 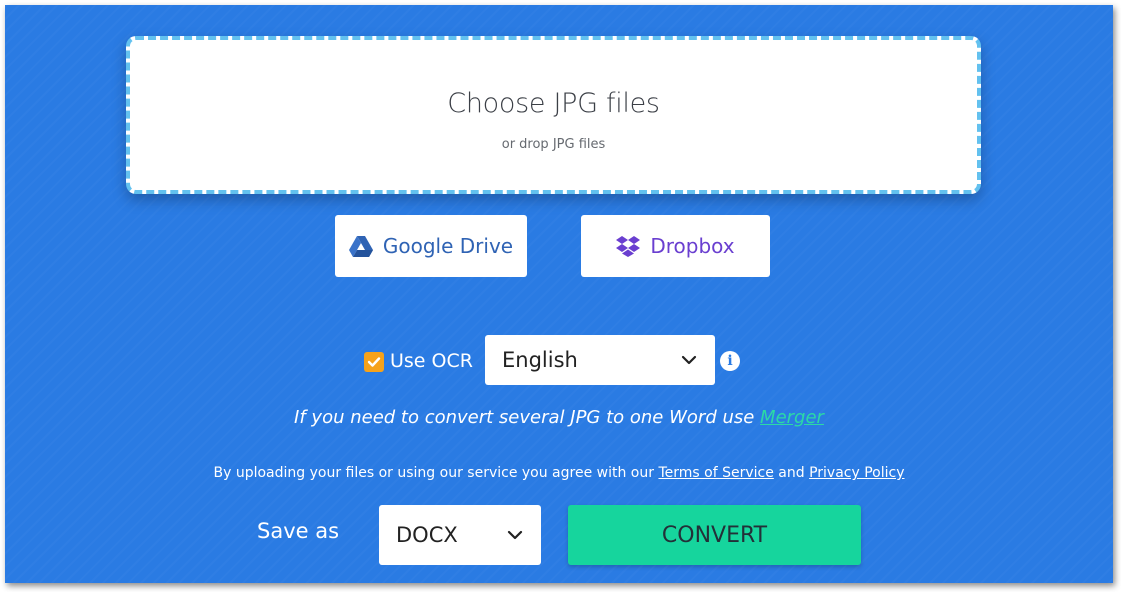 I want to click on ocr-row: Use OCR English i, so click(x=559, y=360).